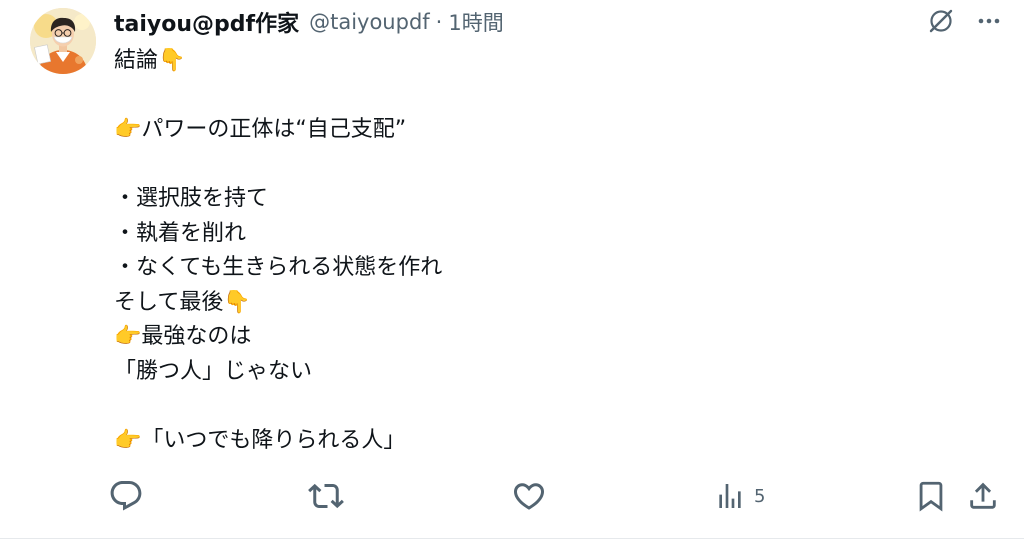 The image size is (1024, 539). Describe the element at coordinates (180, 233) in the screenshot. I see `post-line: ・執着を削れ` at that location.